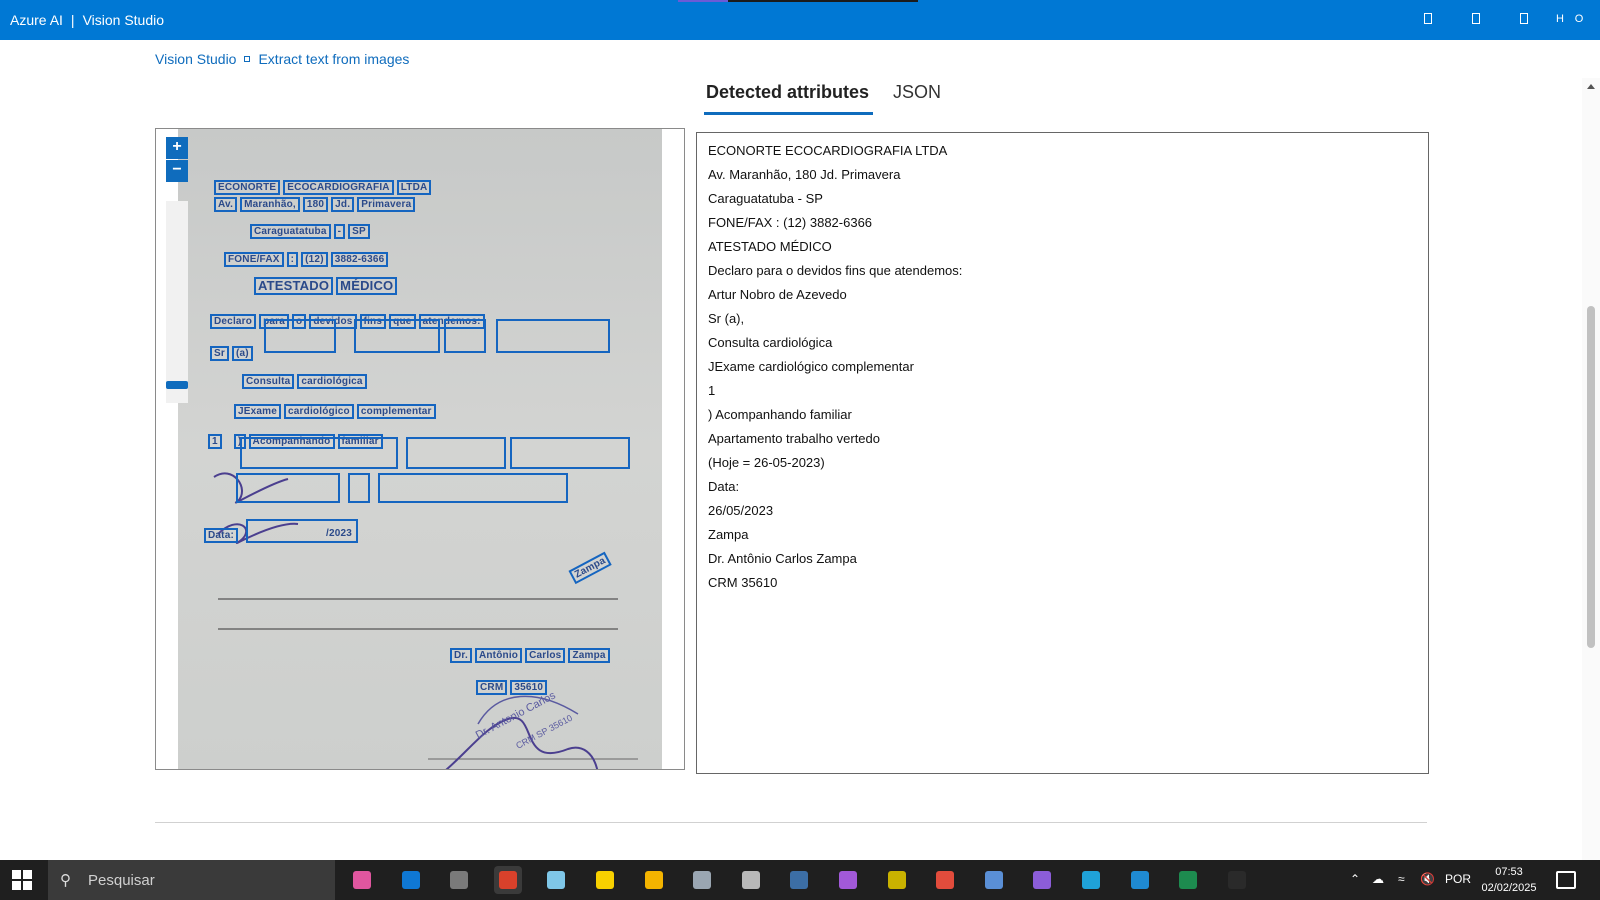  What do you see at coordinates (290, 231) in the screenshot?
I see `ocr-word: Caraguatatuba` at bounding box center [290, 231].